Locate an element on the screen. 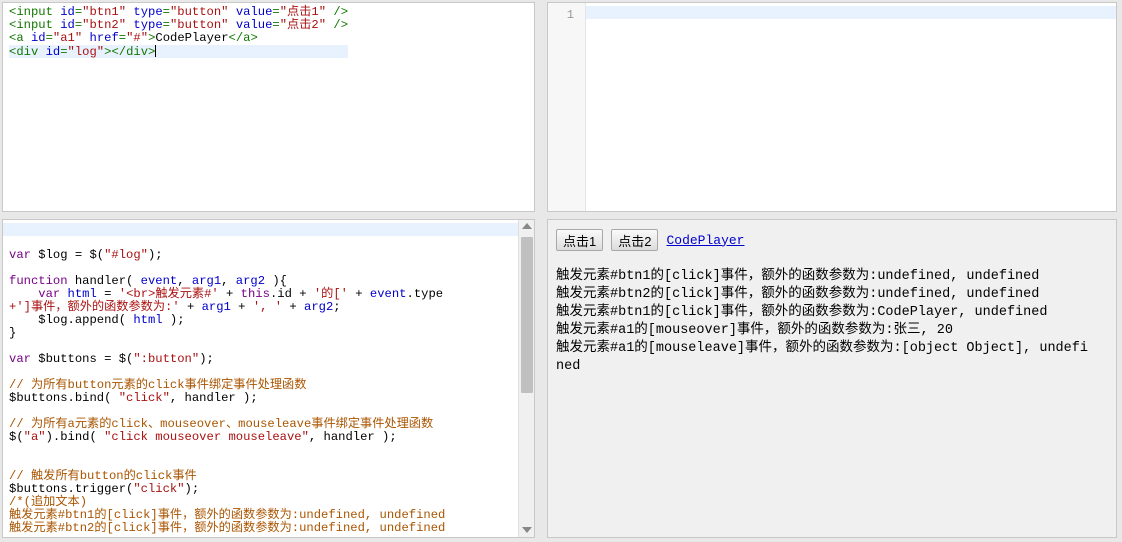 The width and height of the screenshot is (1122, 542). html-code-line: <a id="a1" href="#">CodePlayer</a> is located at coordinates (178, 38).